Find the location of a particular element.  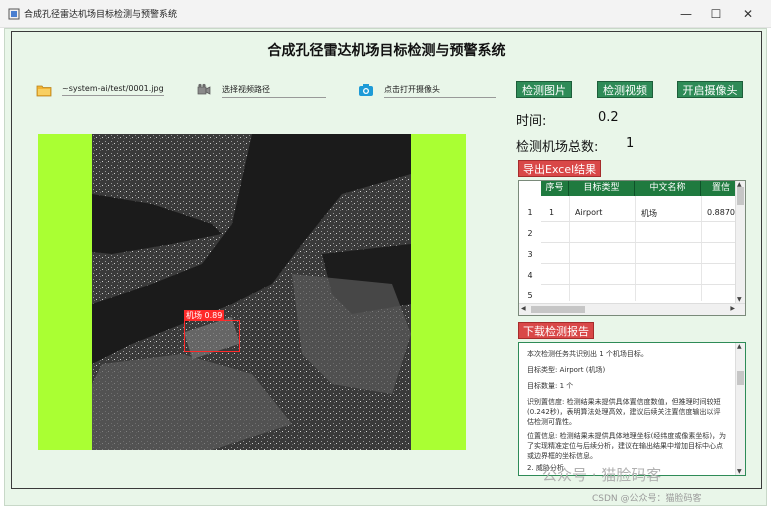

airport-count-label: 检测机场总数: is located at coordinates (557, 147).